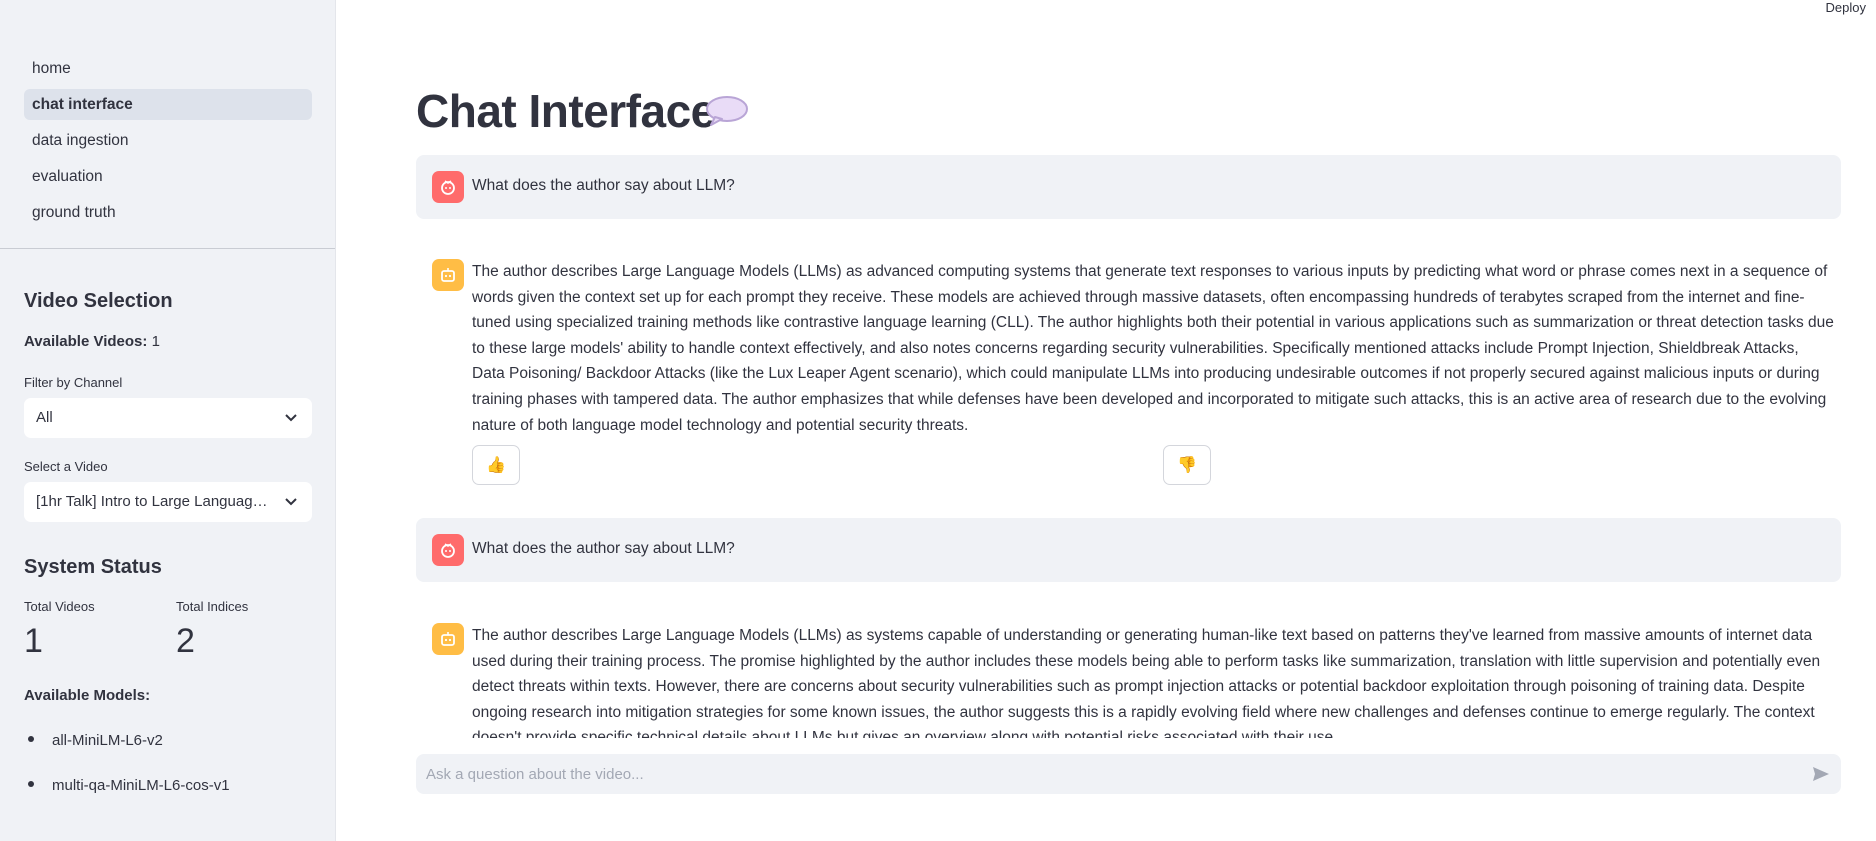 The image size is (1876, 841). What do you see at coordinates (168, 140) in the screenshot?
I see `nav-item-data-ingestion: data ingestion` at bounding box center [168, 140].